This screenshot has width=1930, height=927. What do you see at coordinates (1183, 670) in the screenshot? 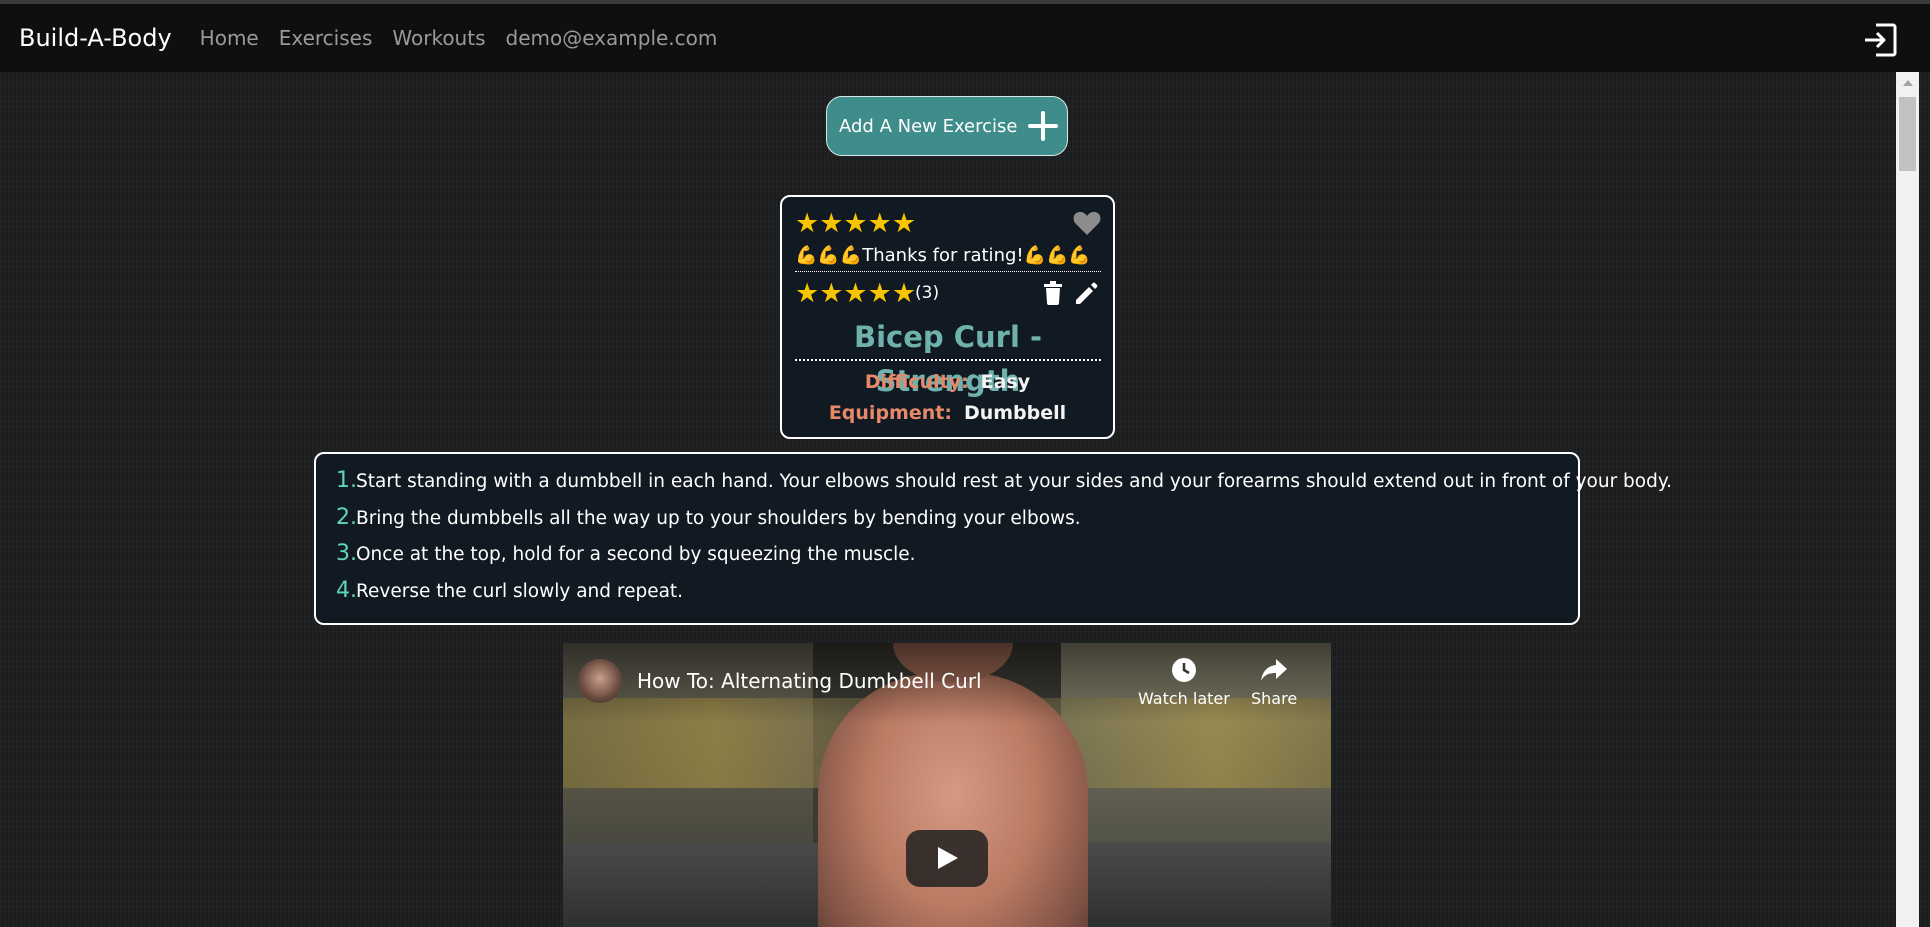
I see `clock-icon` at bounding box center [1183, 670].